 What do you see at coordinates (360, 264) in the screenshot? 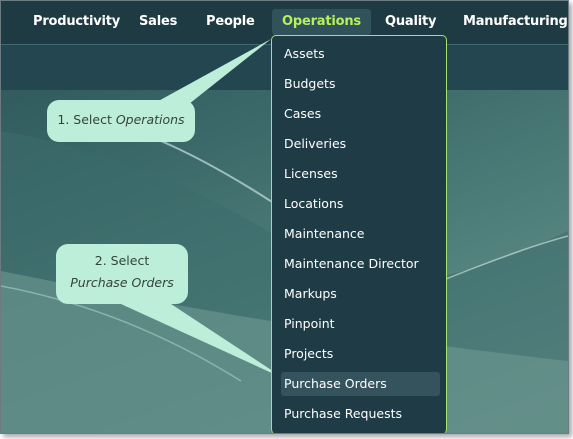
I see `menu-item-maintenance-director: Maintenance Director` at bounding box center [360, 264].